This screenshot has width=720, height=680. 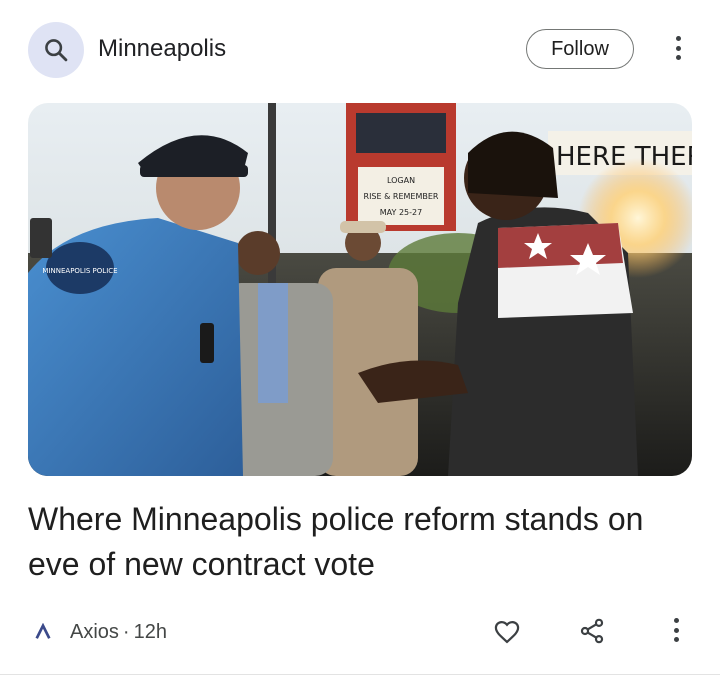 What do you see at coordinates (150, 631) in the screenshot?
I see `publish-time: 12h` at bounding box center [150, 631].